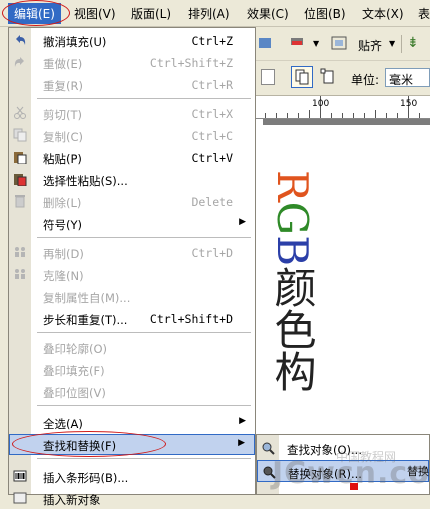 Image resolution: width=430 pixels, height=509 pixels. What do you see at coordinates (132, 135) in the screenshot?
I see `menu-item-copy: 复制(C) Ctrl+C` at bounding box center [132, 135].